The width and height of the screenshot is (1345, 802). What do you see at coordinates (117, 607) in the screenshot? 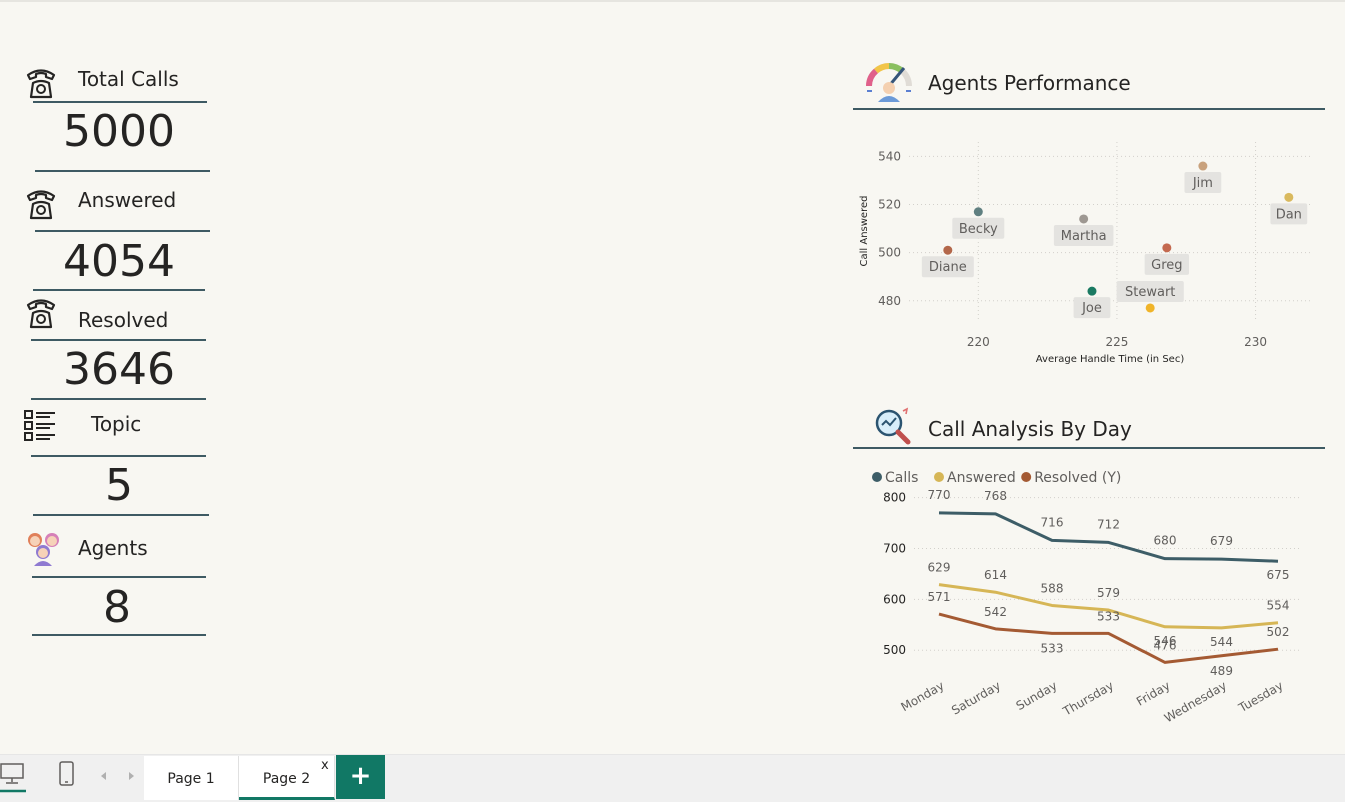
I see `kpi-value: 8` at bounding box center [117, 607].